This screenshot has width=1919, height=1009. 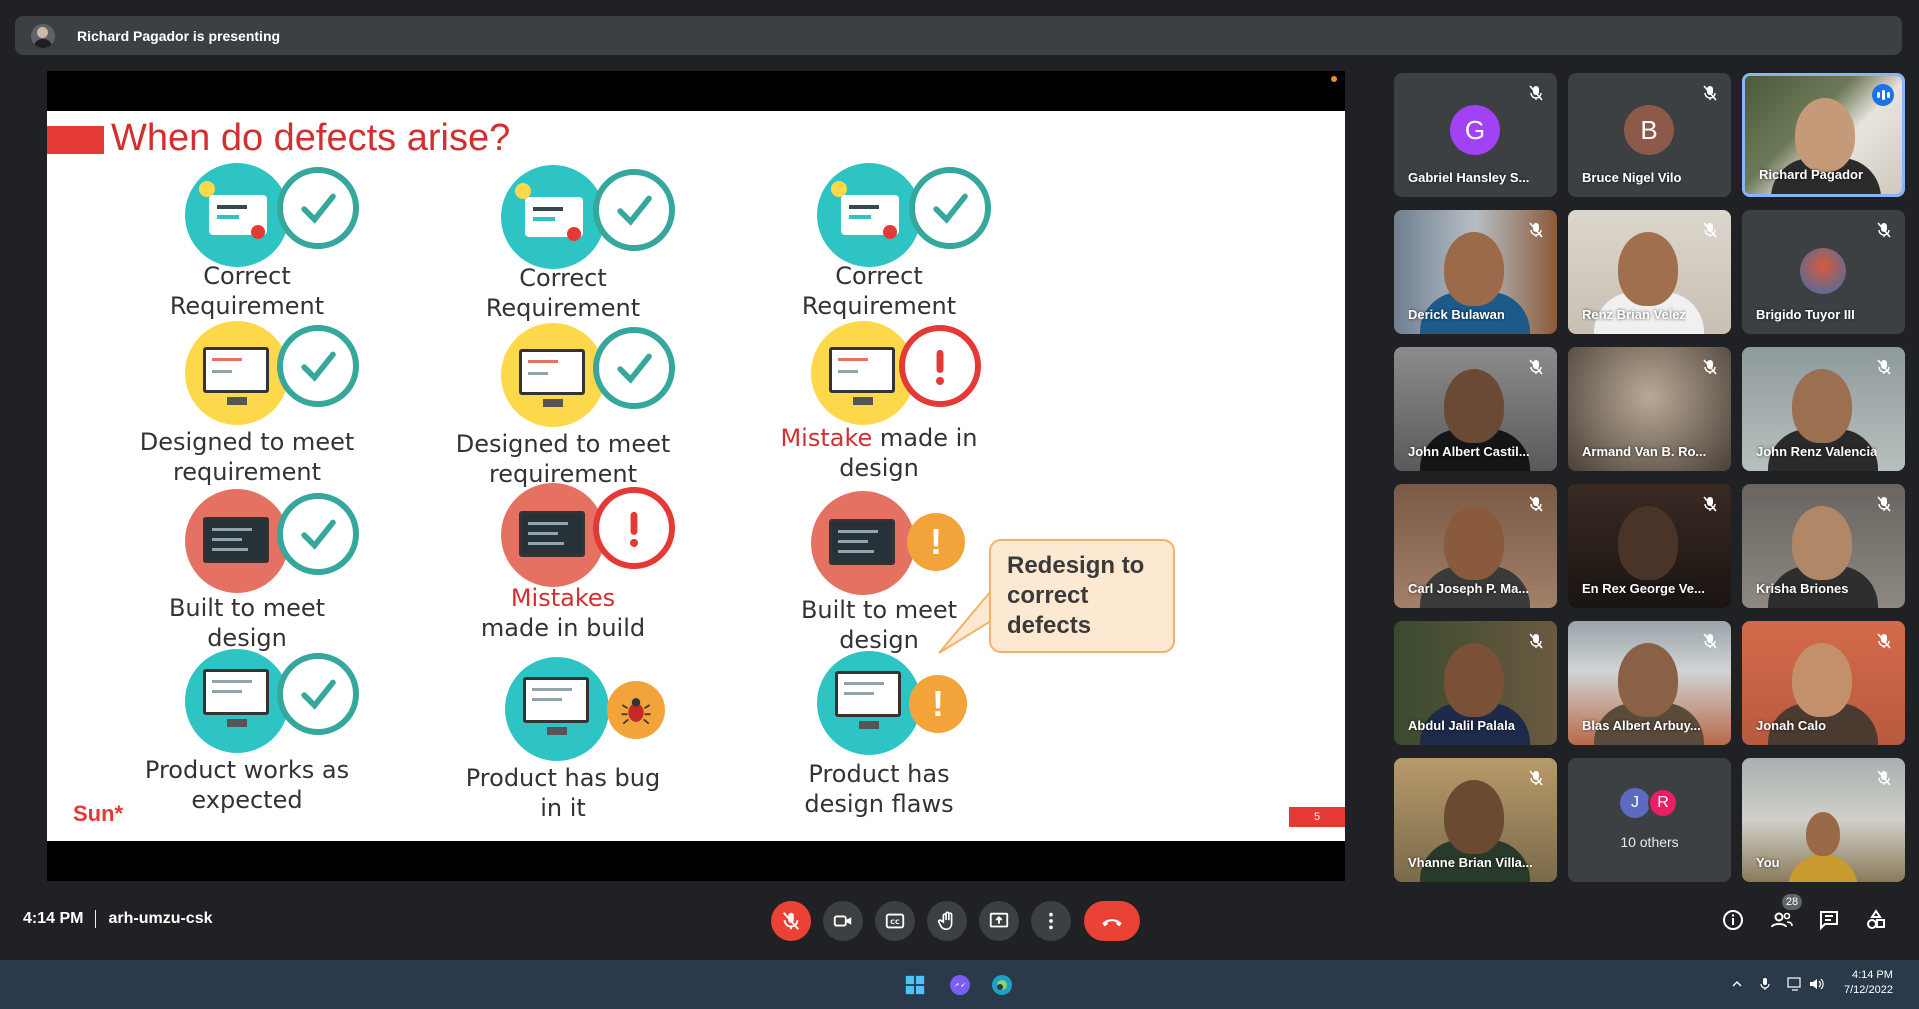 I want to click on messenger-icon, so click(x=960, y=985).